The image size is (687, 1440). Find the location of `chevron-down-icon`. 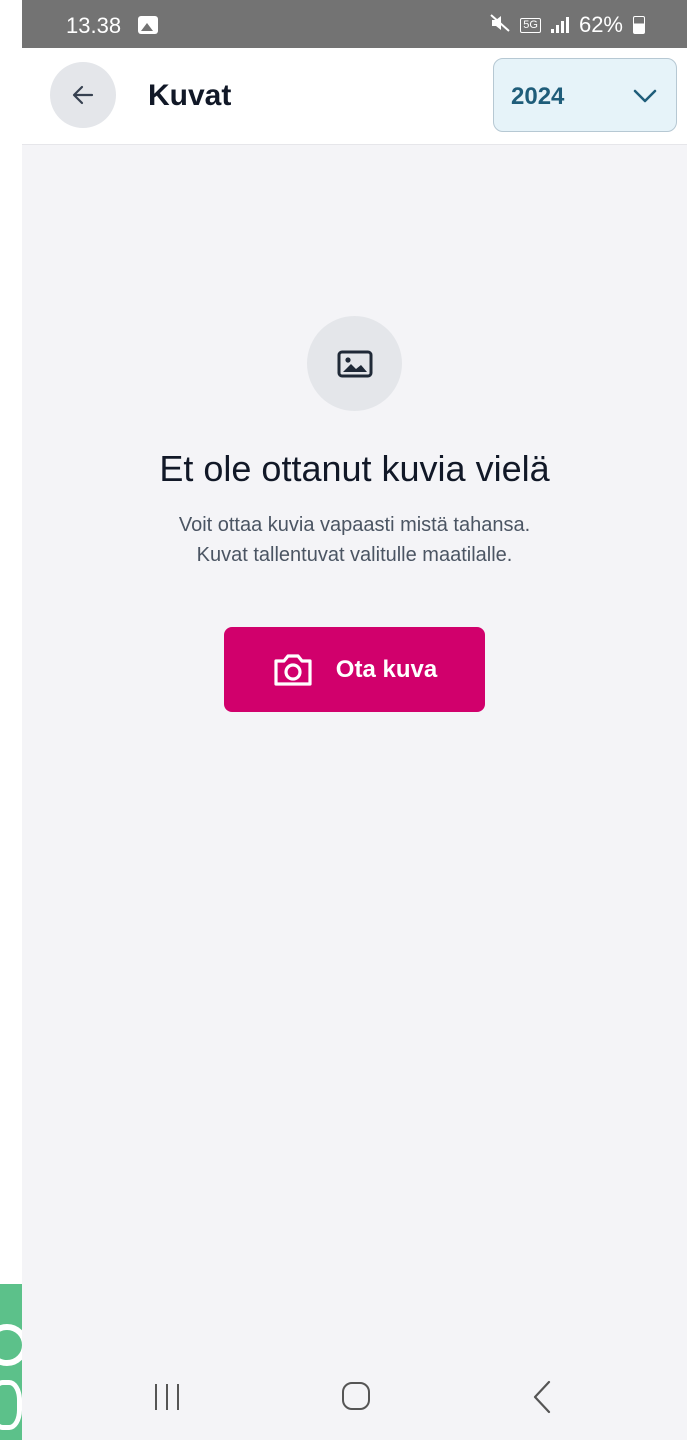

chevron-down-icon is located at coordinates (645, 96).